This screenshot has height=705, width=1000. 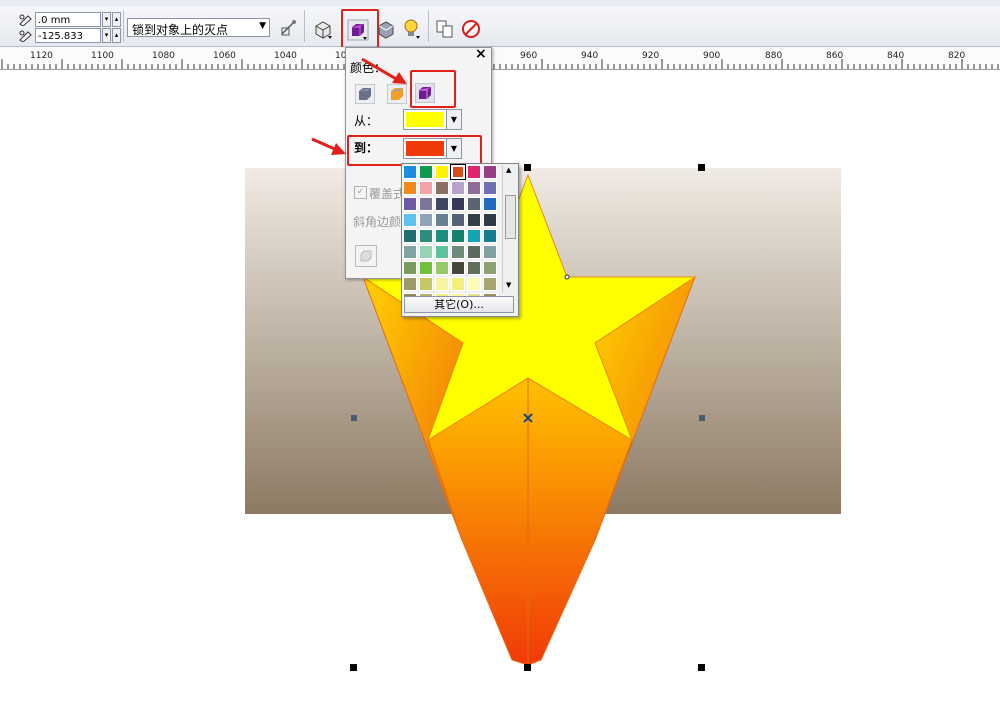 I want to click on x-step-button: ▴, so click(x=116, y=19).